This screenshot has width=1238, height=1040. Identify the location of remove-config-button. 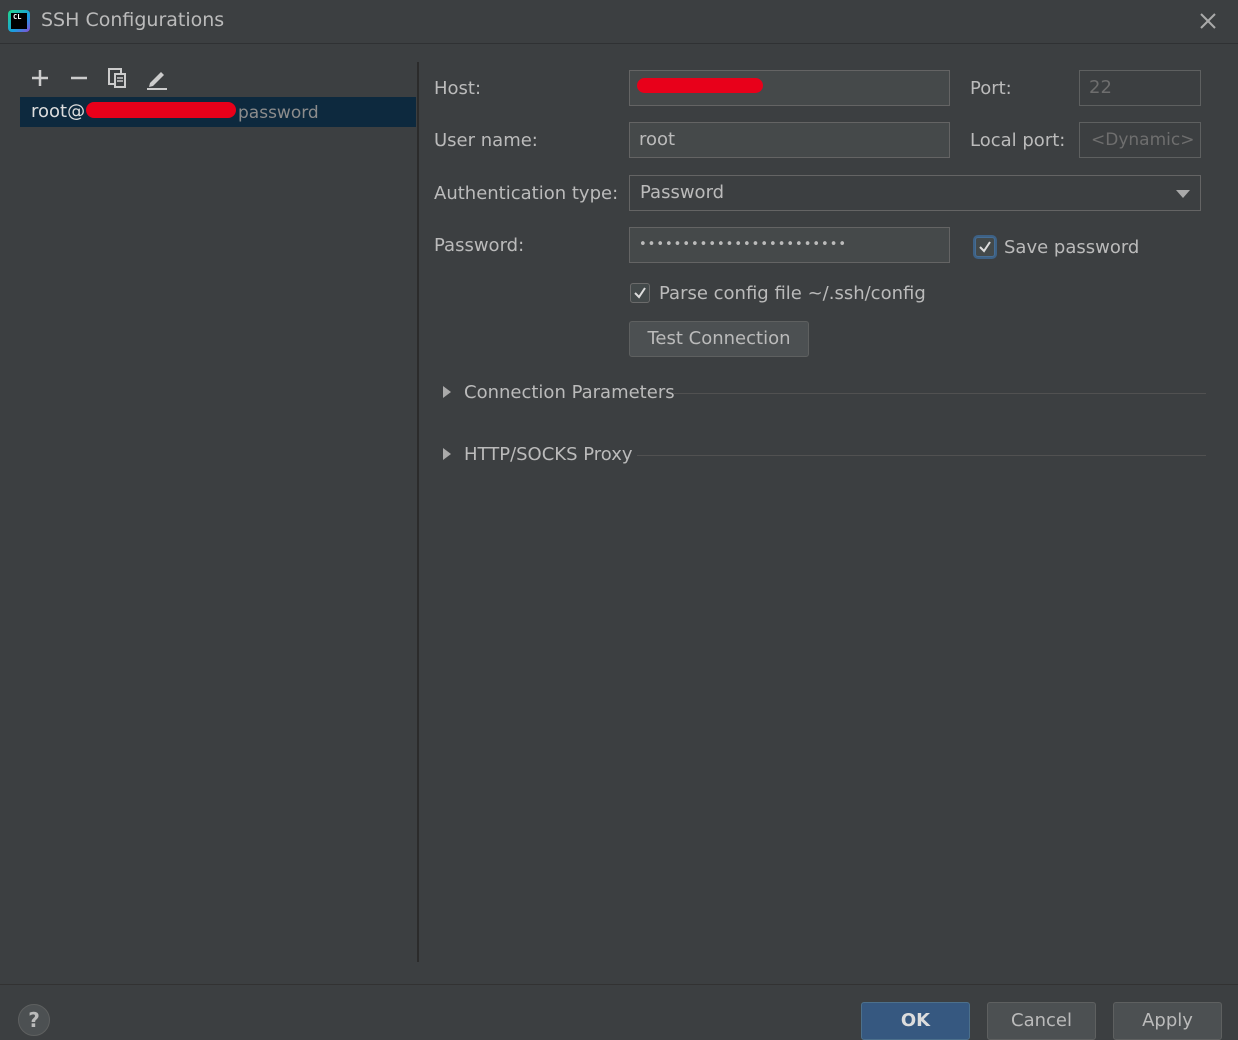
(79, 78).